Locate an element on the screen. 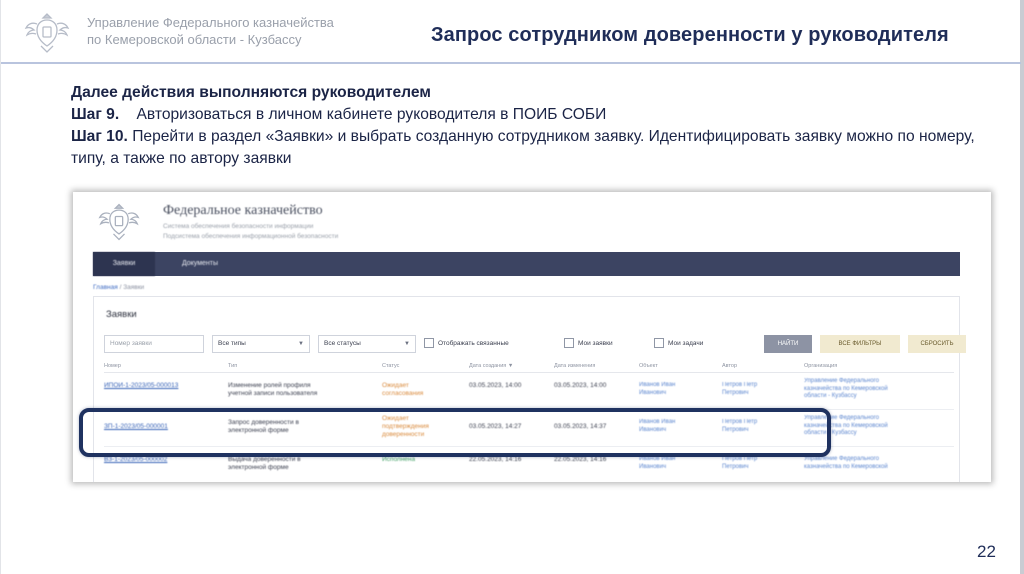 The height and width of the screenshot is (574, 1024). reset-button: СБРОСИТЬ is located at coordinates (937, 344).